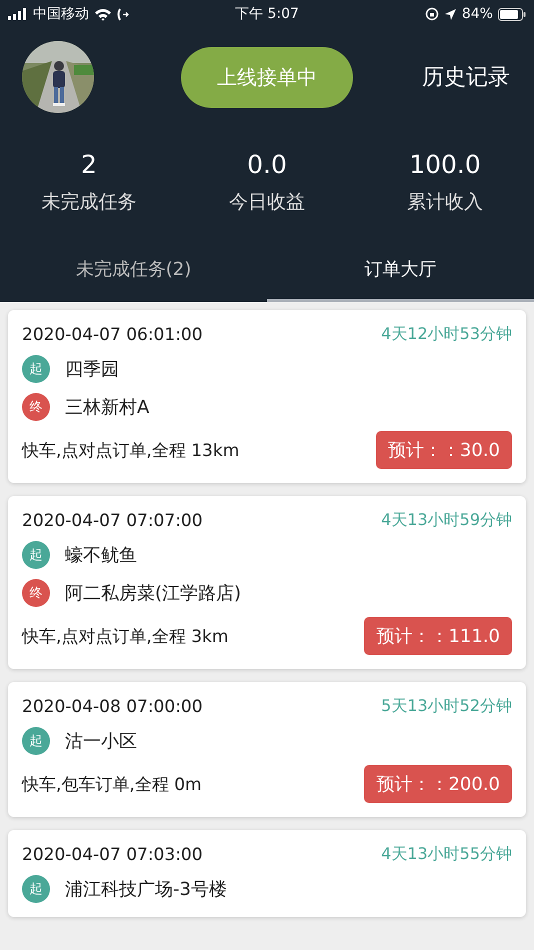  Describe the element at coordinates (450, 14) in the screenshot. I see `location-arrow-icon` at that location.